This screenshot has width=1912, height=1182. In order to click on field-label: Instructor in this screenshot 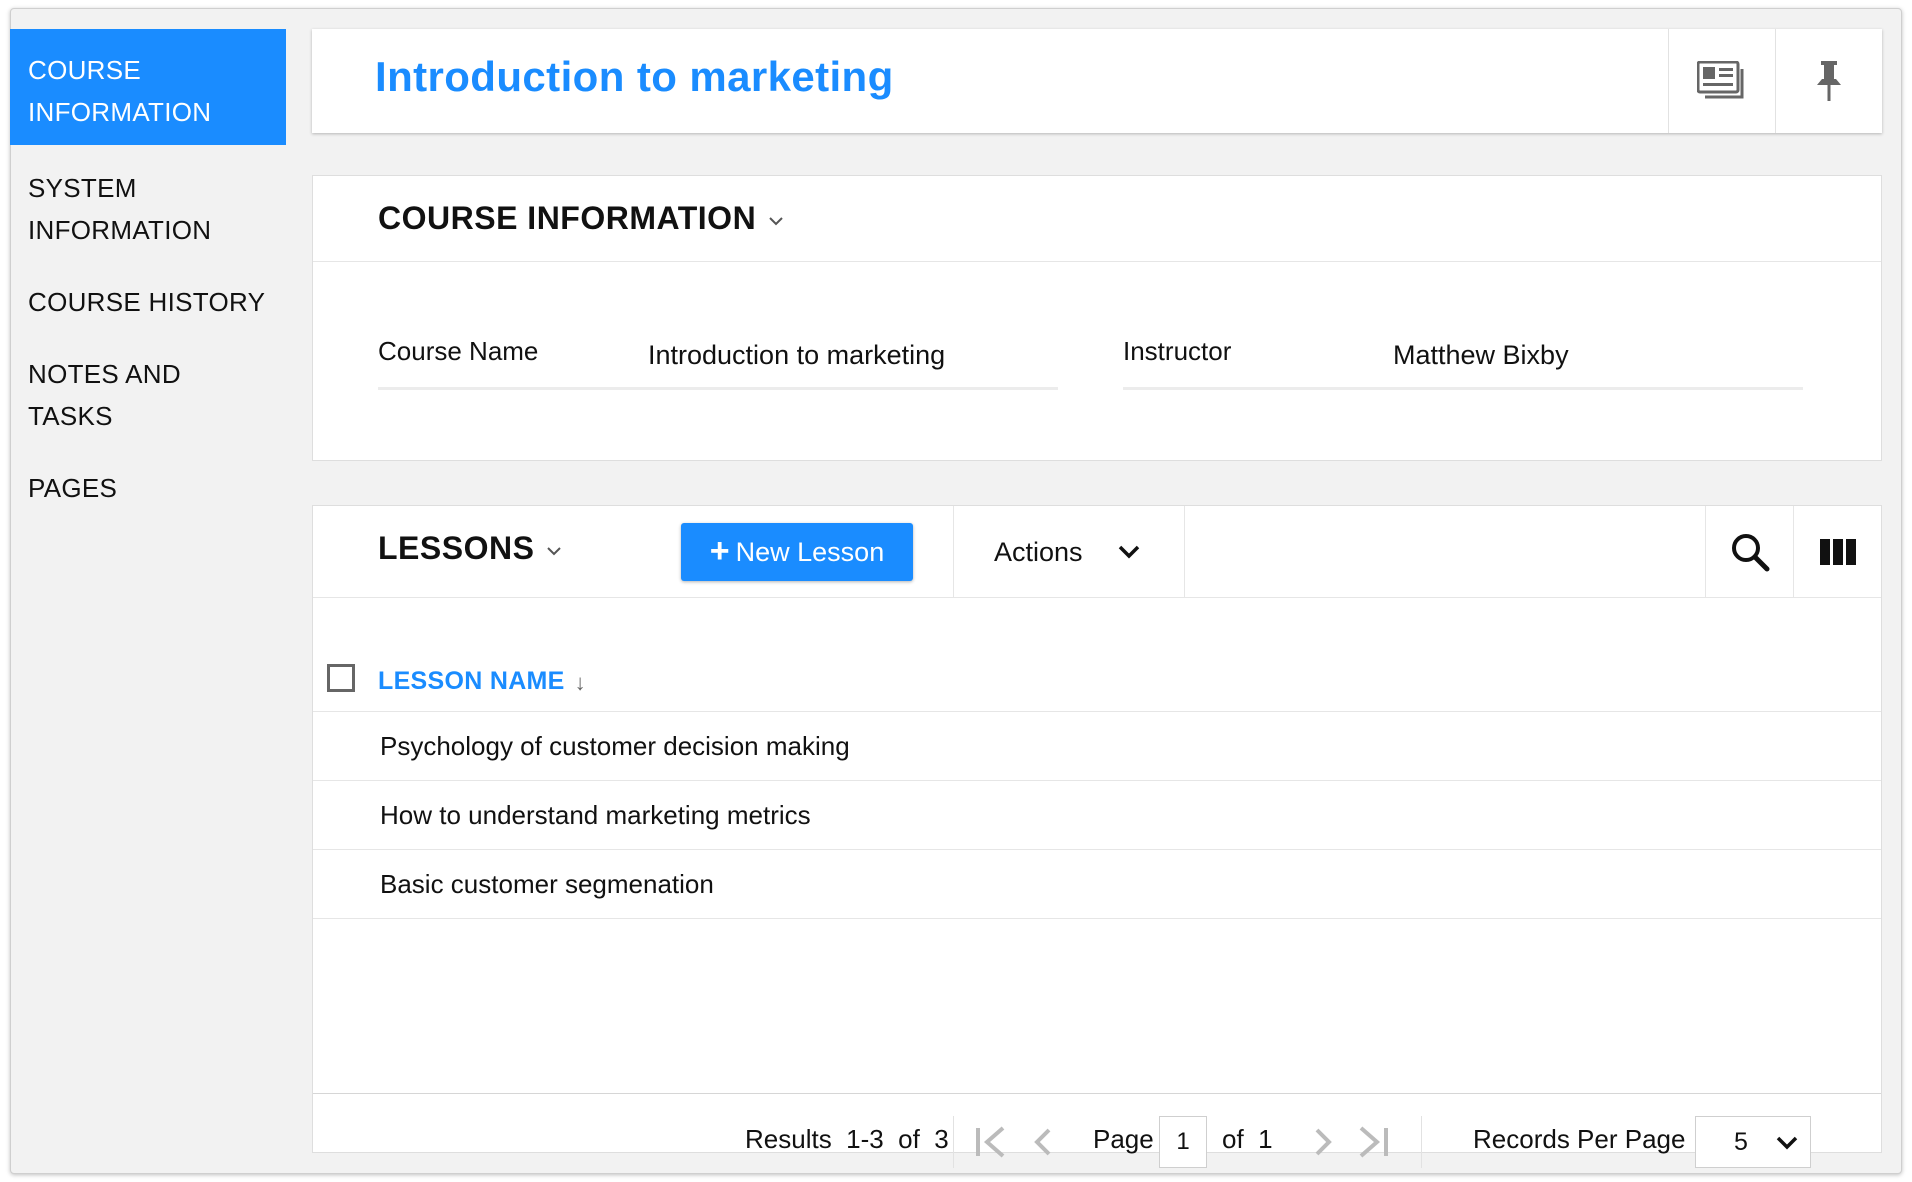, I will do `click(1177, 351)`.